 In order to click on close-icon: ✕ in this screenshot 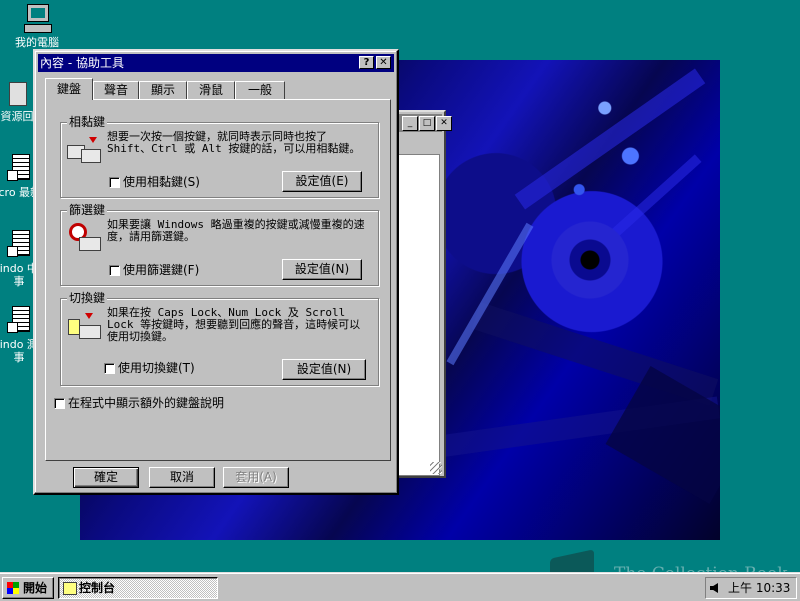, I will do `click(444, 123)`.